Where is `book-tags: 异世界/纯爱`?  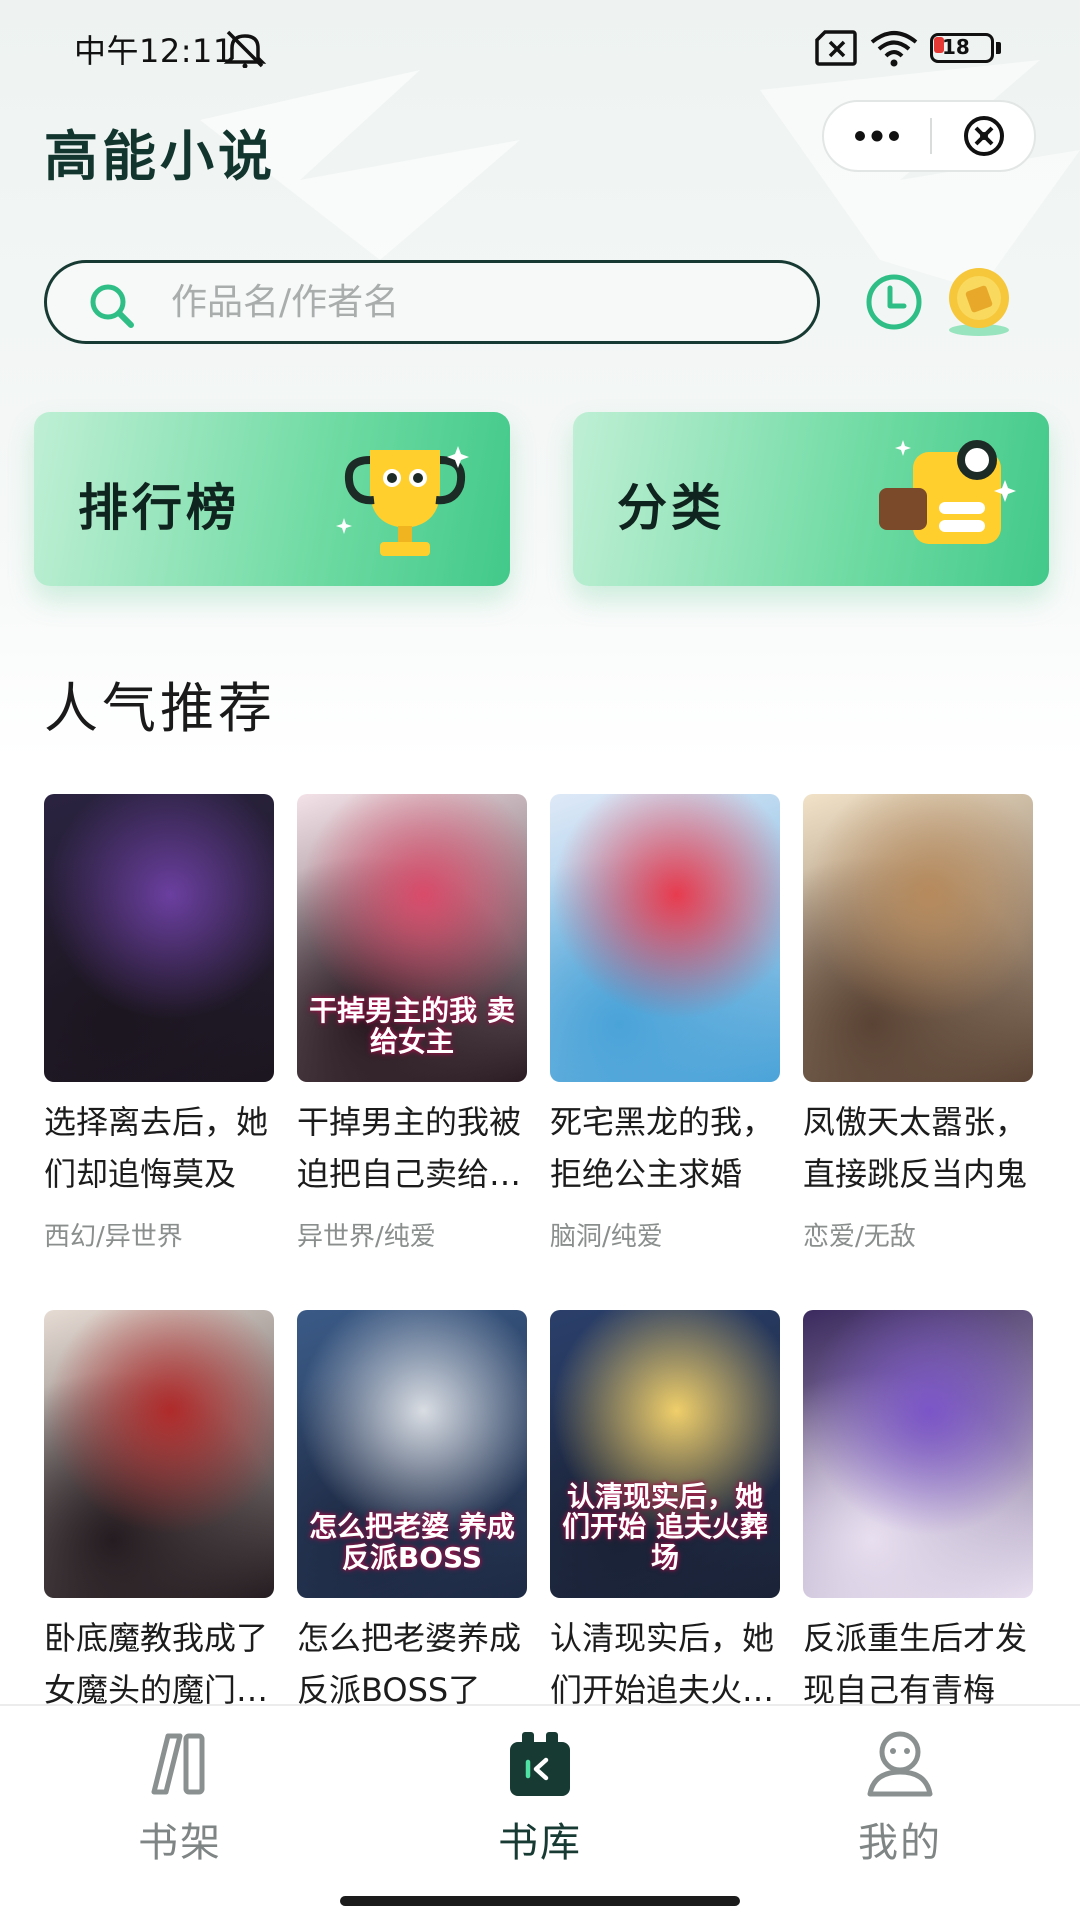
book-tags: 异世界/纯爱 is located at coordinates (366, 1237).